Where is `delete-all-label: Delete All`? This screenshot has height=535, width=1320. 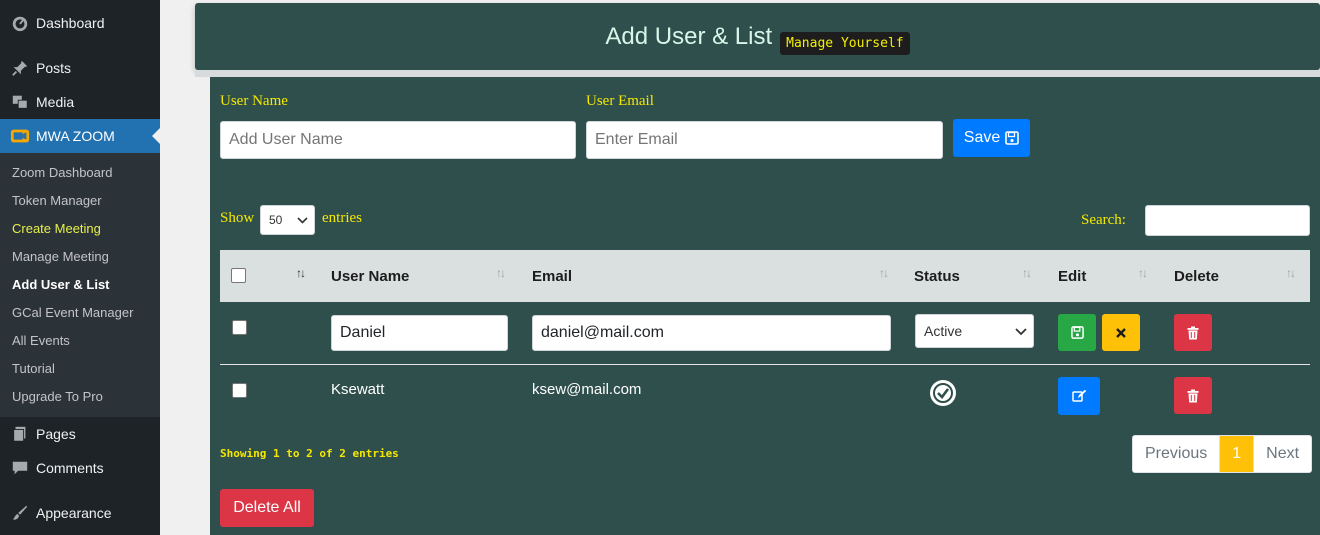 delete-all-label: Delete All is located at coordinates (267, 507).